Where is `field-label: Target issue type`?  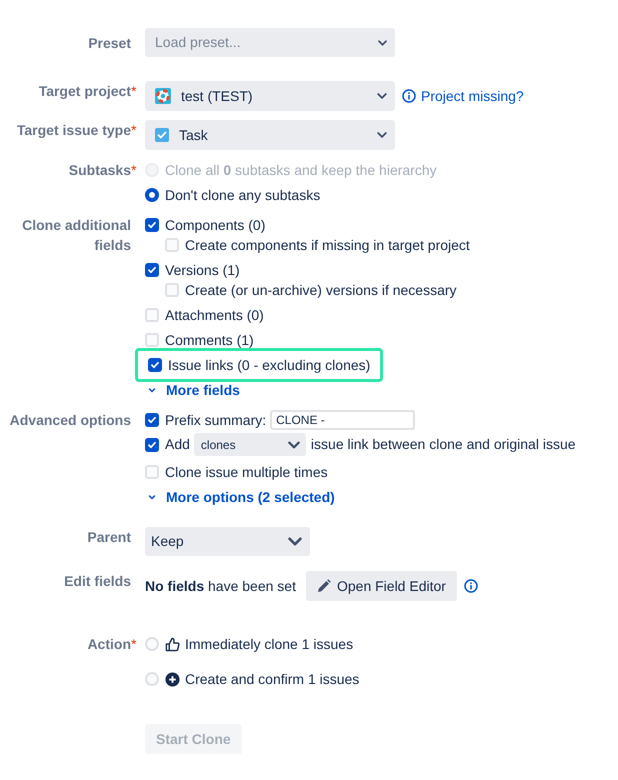 field-label: Target issue type is located at coordinates (73, 130).